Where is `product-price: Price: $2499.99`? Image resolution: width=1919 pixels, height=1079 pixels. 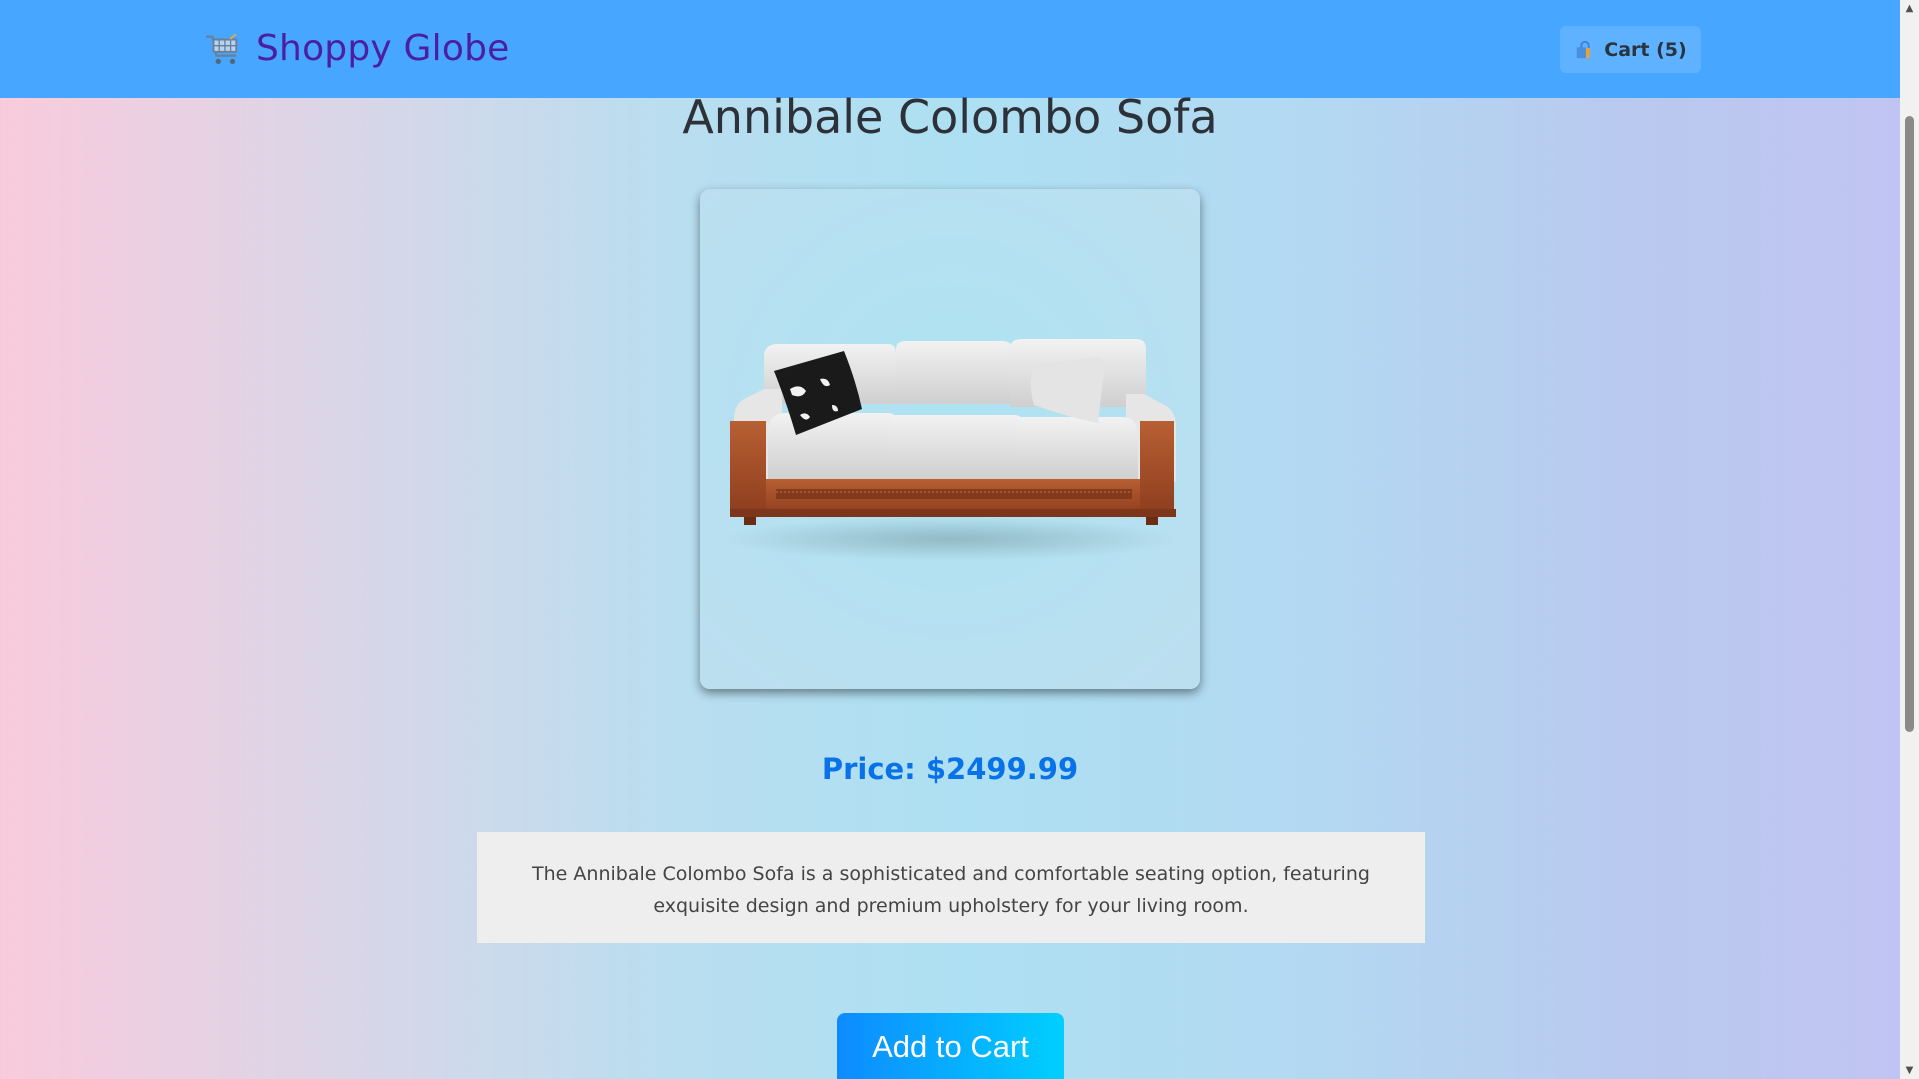
product-price: Price: $2499.99 is located at coordinates (950, 769).